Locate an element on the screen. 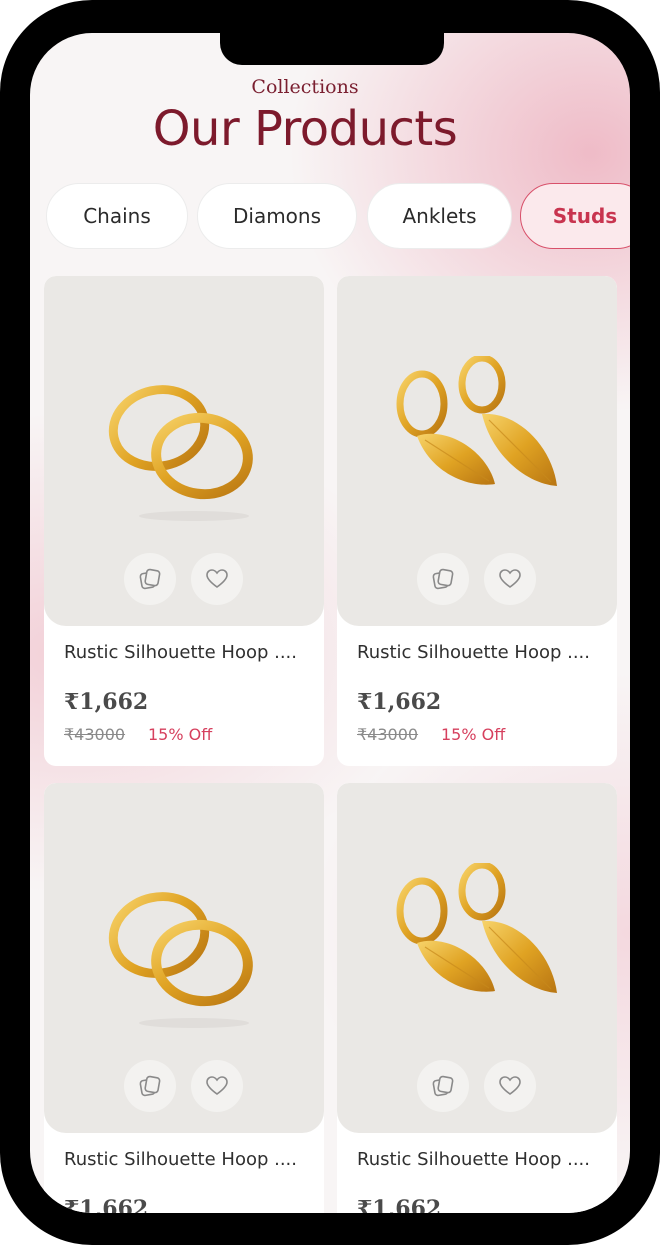 The height and width of the screenshot is (1245, 660). chip-studs: Studs is located at coordinates (575, 216).